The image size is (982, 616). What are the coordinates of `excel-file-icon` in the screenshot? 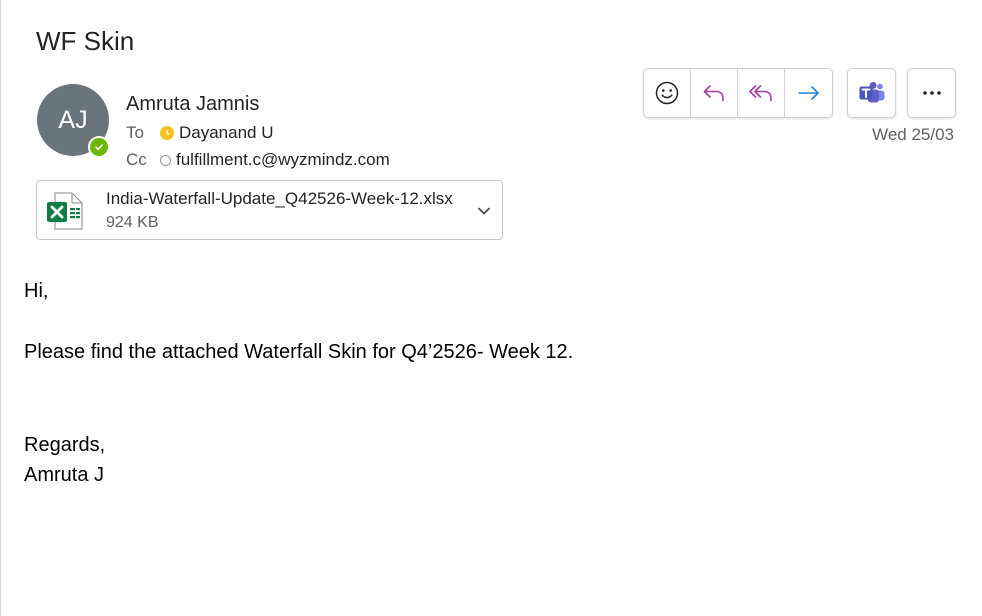 It's located at (65, 211).